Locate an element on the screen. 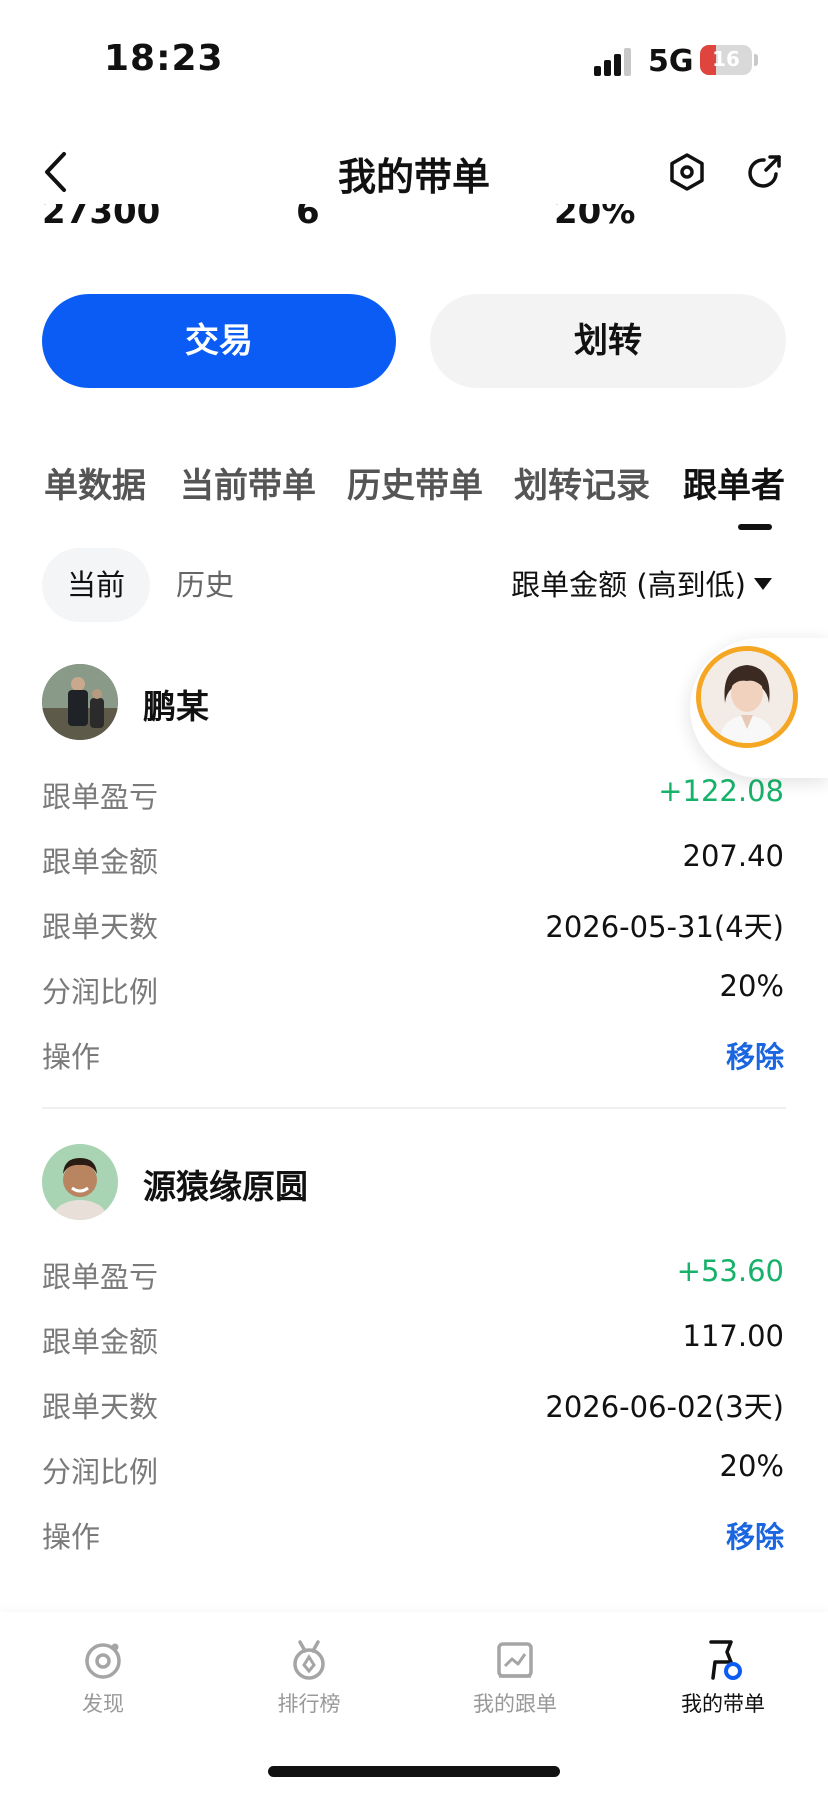  divider is located at coordinates (414, 1108).